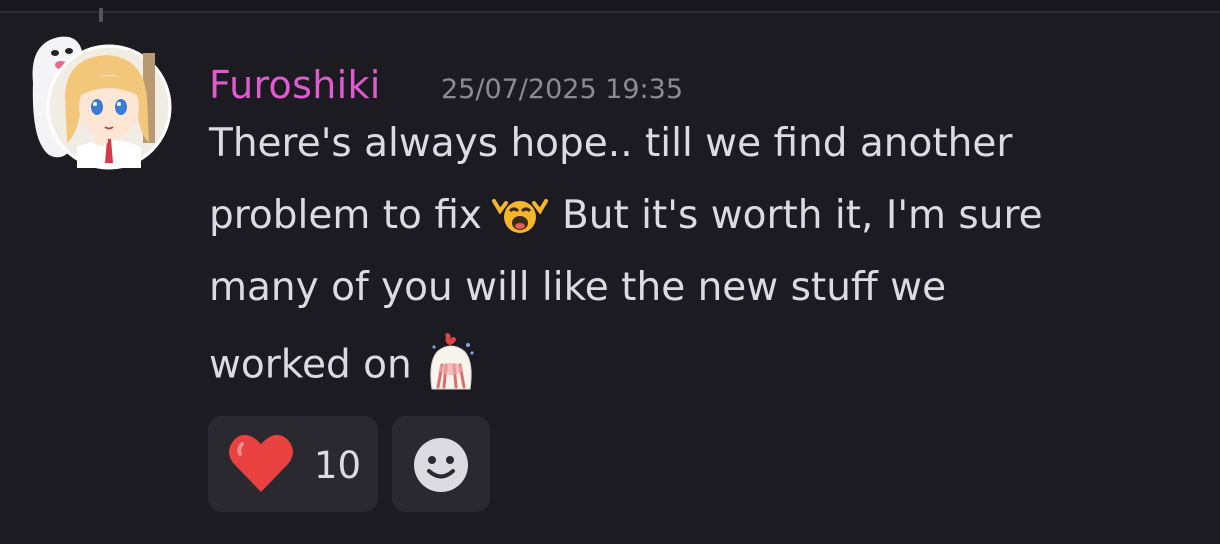 The width and height of the screenshot is (1220, 544). What do you see at coordinates (451, 361) in the screenshot?
I see `ghost-blush-emoji-icon` at bounding box center [451, 361].